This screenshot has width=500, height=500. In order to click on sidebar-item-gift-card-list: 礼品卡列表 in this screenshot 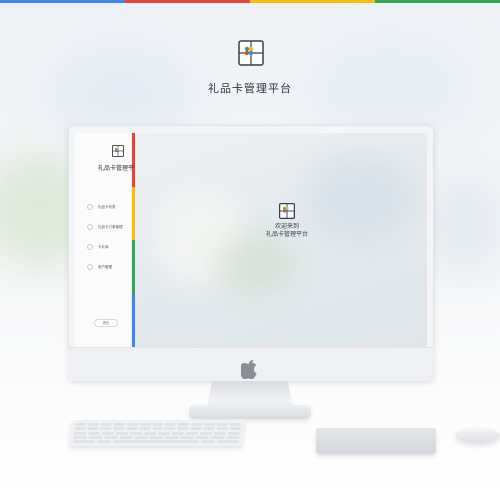, I will do `click(105, 207)`.